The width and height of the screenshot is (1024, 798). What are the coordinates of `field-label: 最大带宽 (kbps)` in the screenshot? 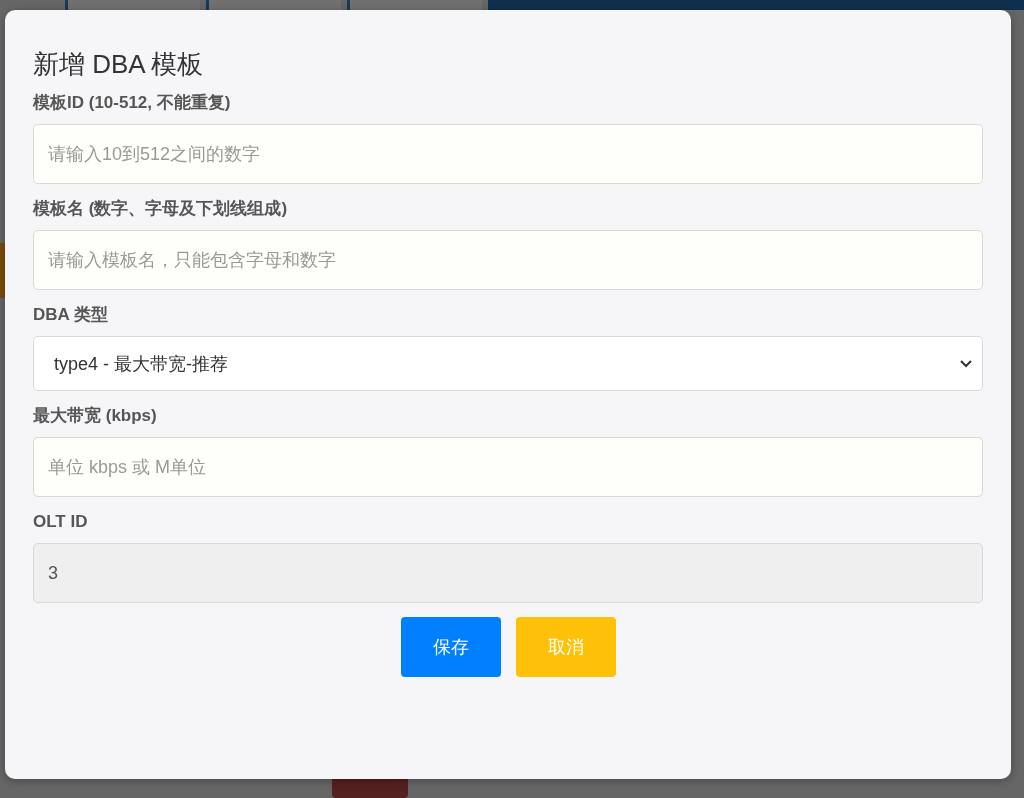 It's located at (95, 416).